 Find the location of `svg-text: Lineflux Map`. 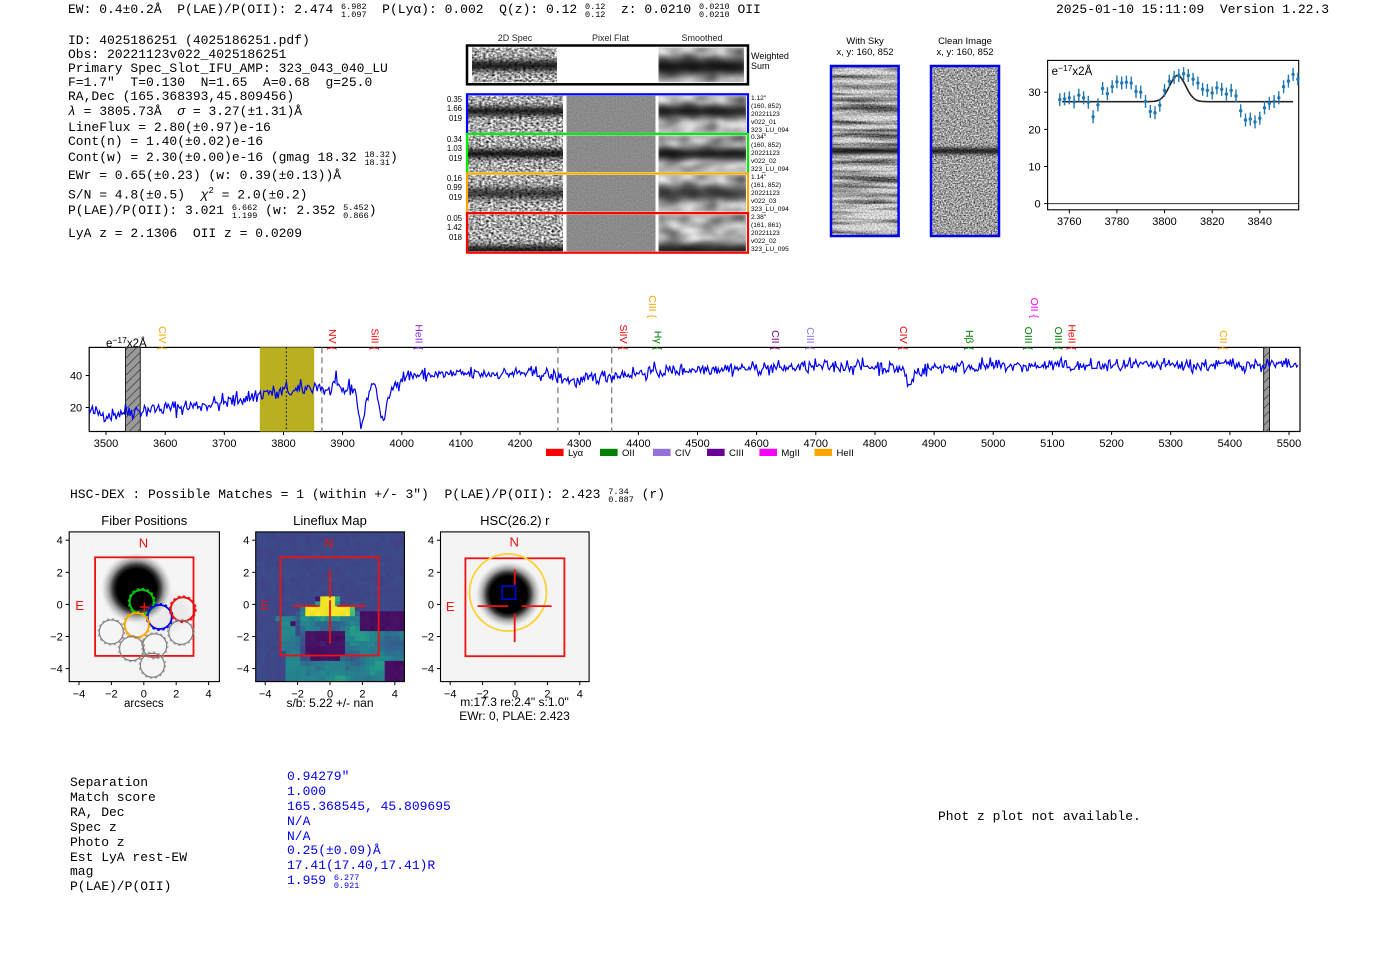

svg-text: Lineflux Map is located at coordinates (330, 520).